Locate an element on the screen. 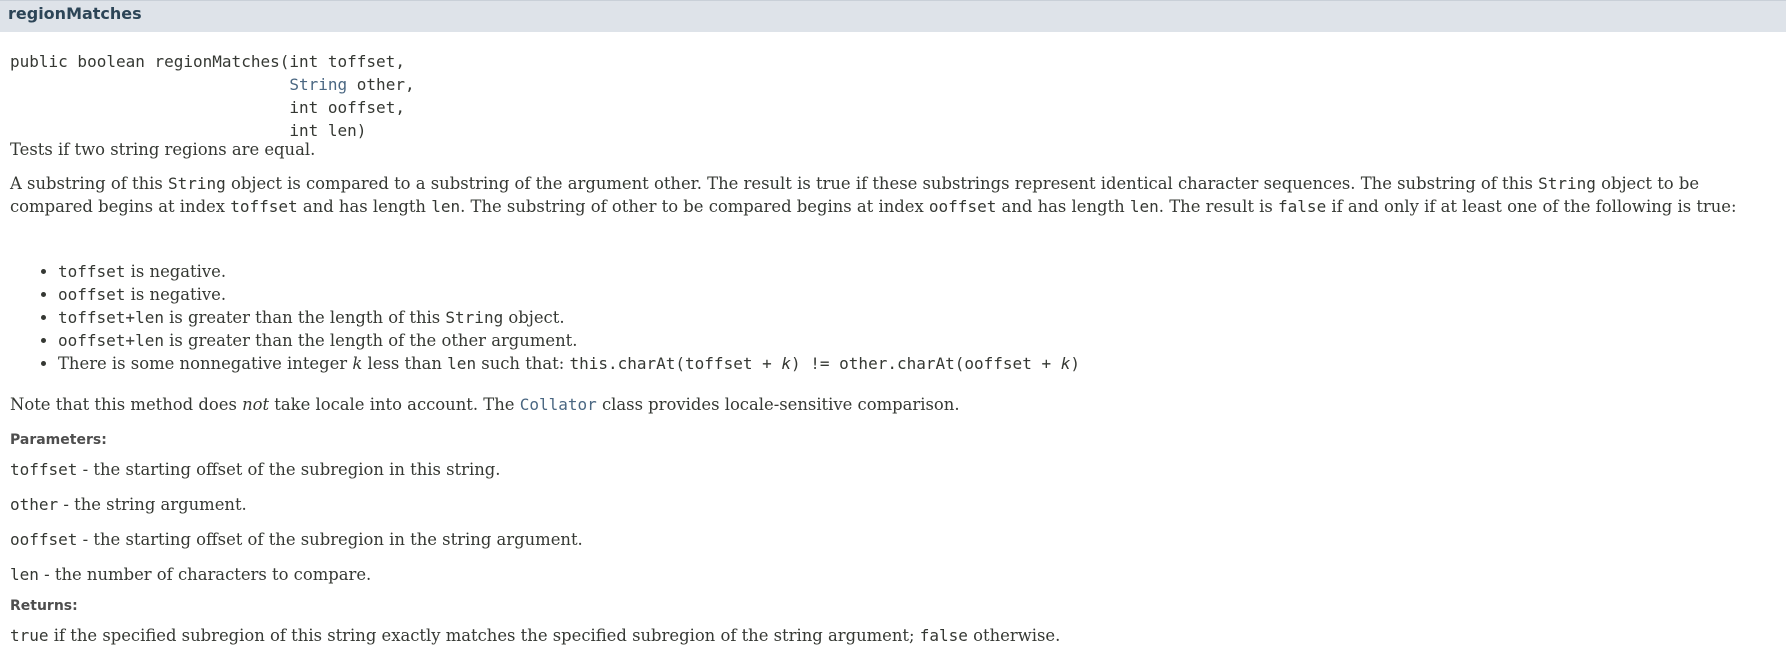  returns-label: Returns: is located at coordinates (44, 606).